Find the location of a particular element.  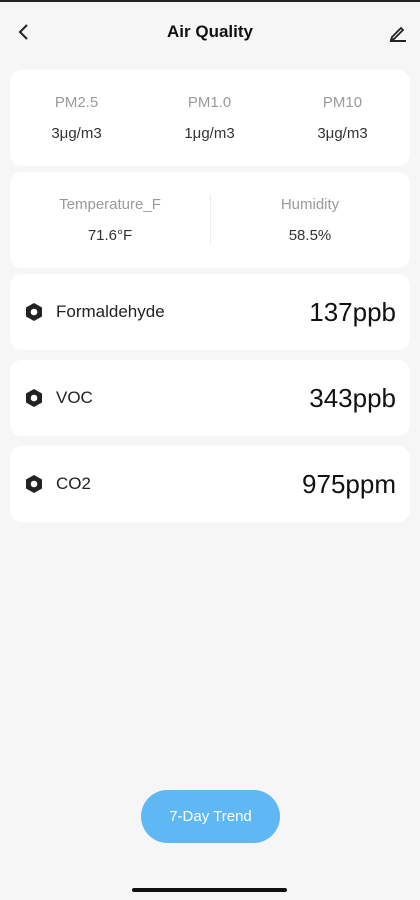

formaldehyde-value: 137ppb is located at coordinates (352, 312).